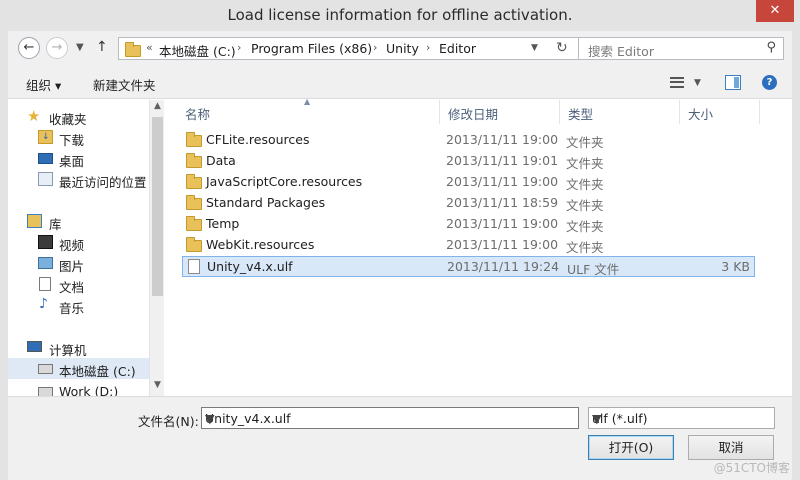 The width and height of the screenshot is (800, 480). I want to click on filename-label: 文件名(N):, so click(168, 421).